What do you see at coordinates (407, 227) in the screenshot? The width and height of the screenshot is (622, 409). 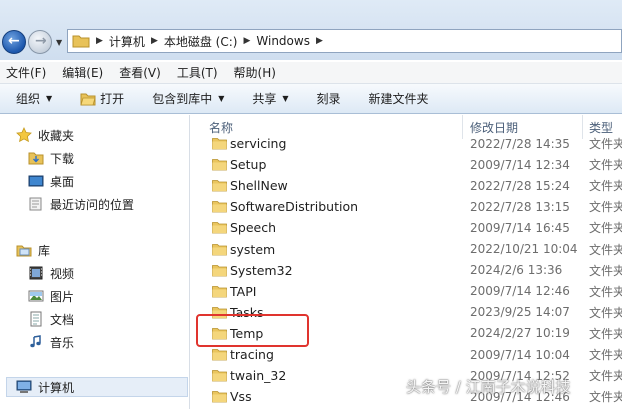 I see `file-row: Speech 2009/7/14 16:45 文件夹` at bounding box center [407, 227].